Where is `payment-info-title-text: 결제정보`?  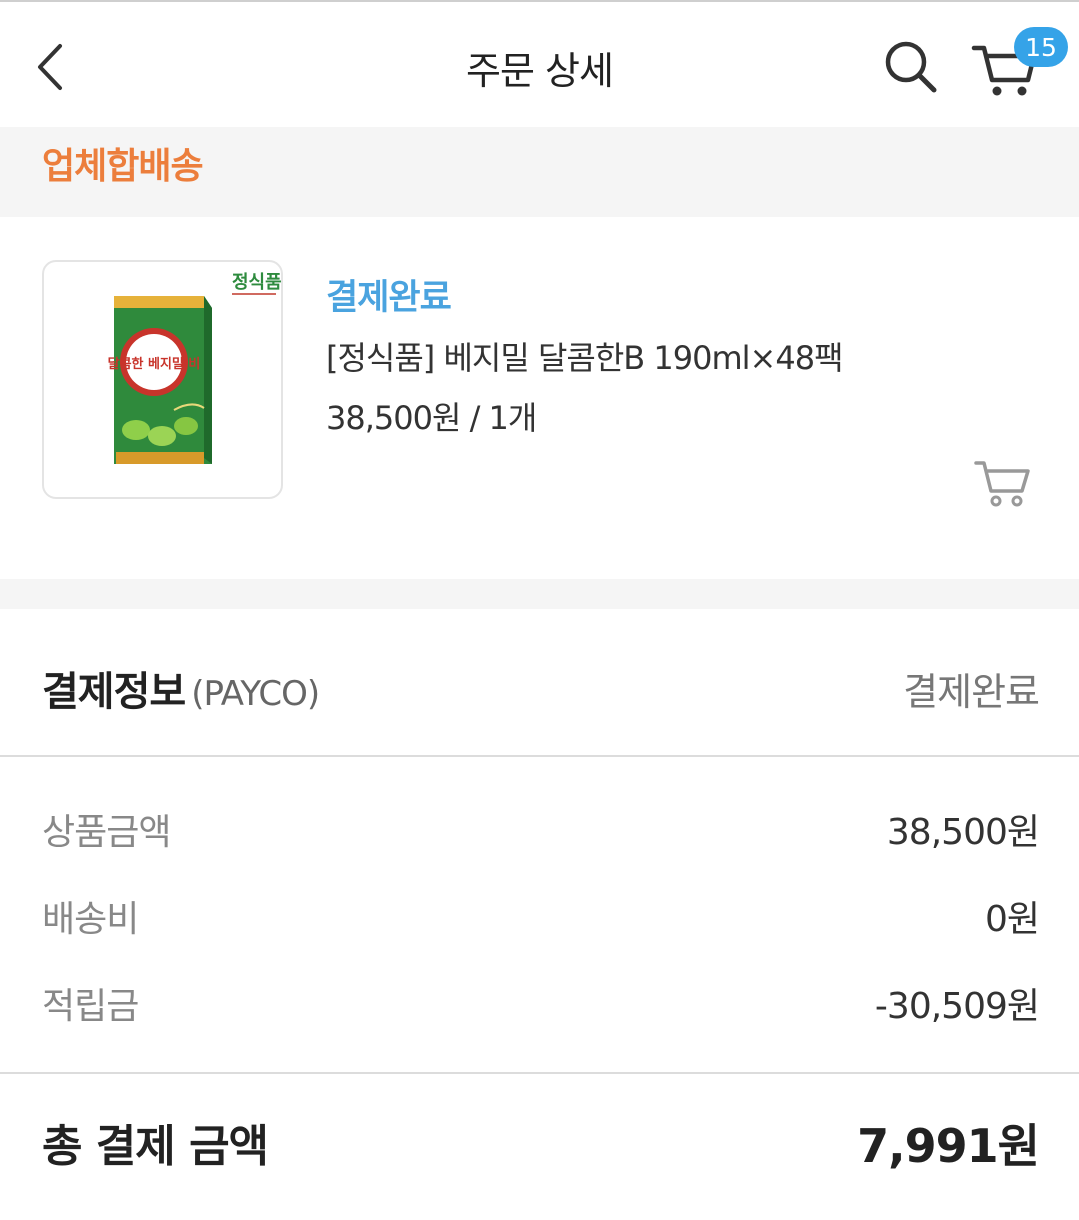
payment-info-title-text: 결제정보 is located at coordinates (114, 692).